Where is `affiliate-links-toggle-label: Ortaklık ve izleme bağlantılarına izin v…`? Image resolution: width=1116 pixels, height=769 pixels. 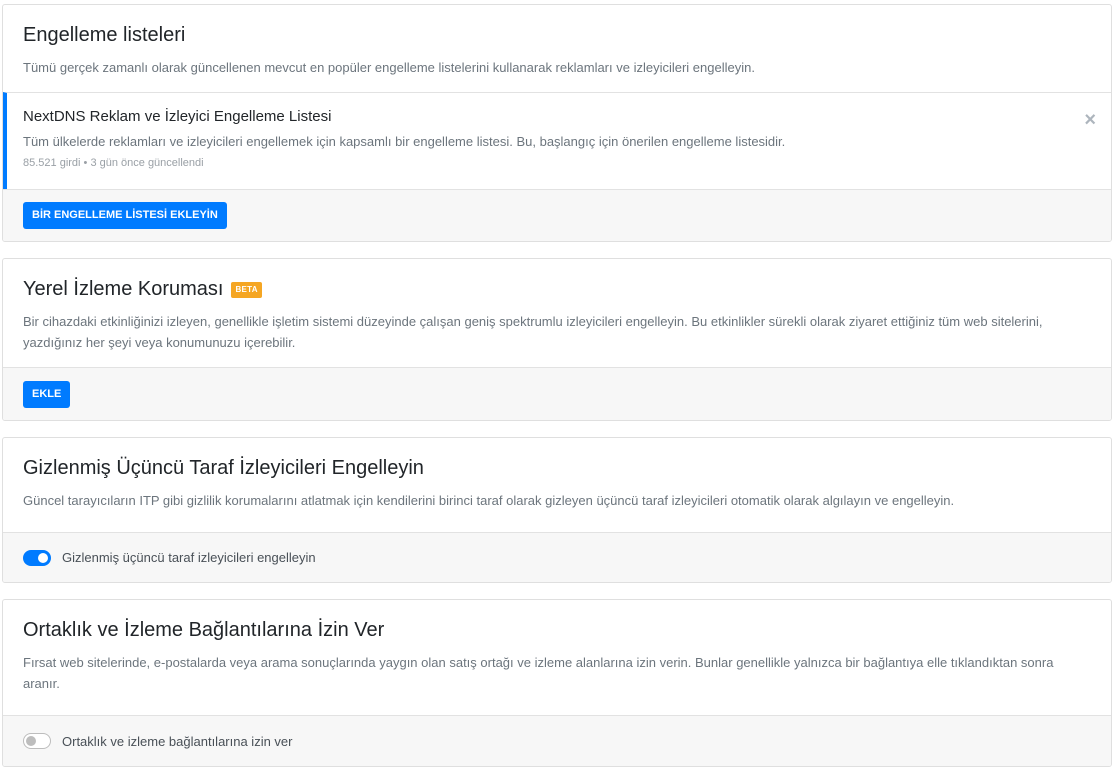
affiliate-links-toggle-label: Ortaklık ve izleme bağlantılarına izin v… is located at coordinates (177, 741).